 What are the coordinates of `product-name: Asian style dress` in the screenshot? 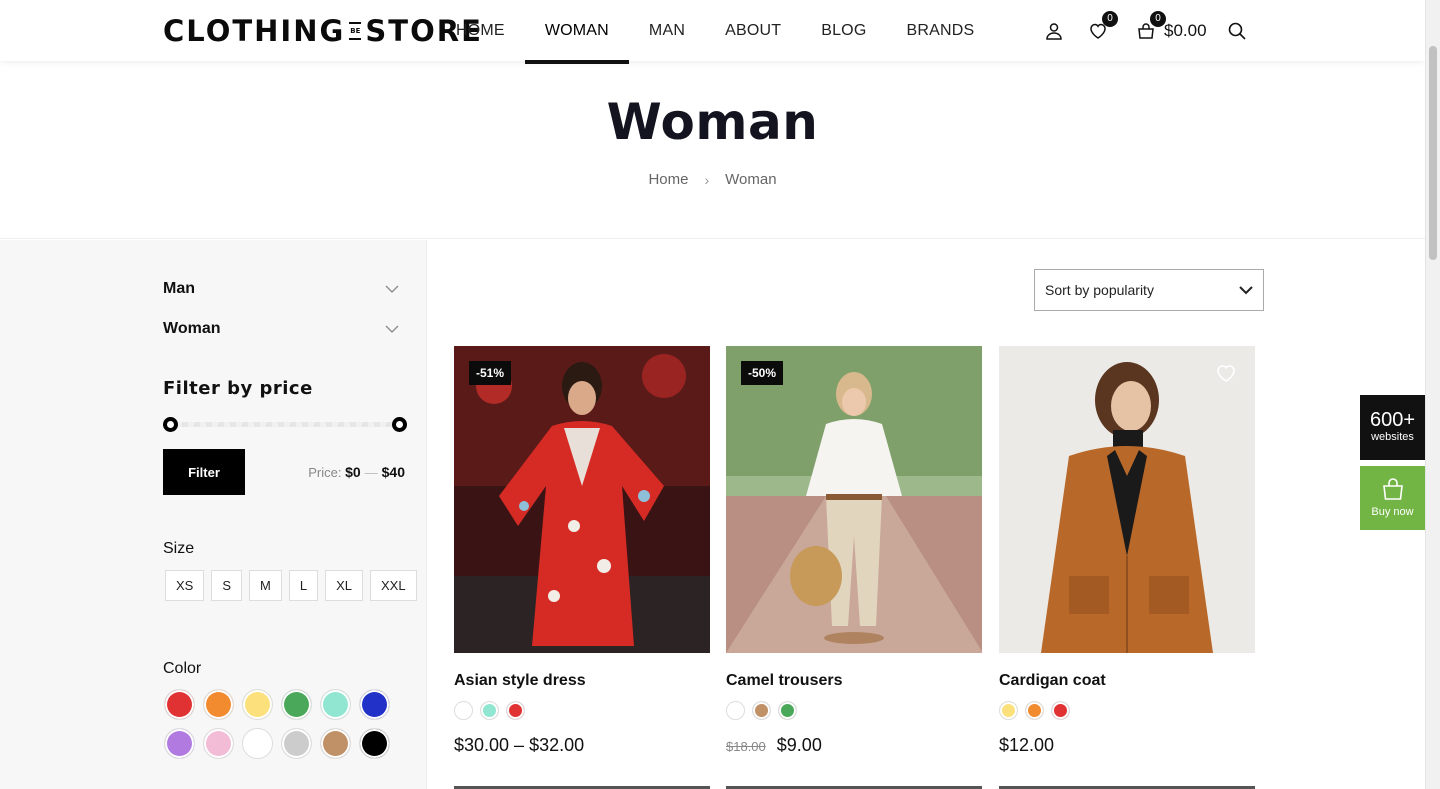 It's located at (582, 681).